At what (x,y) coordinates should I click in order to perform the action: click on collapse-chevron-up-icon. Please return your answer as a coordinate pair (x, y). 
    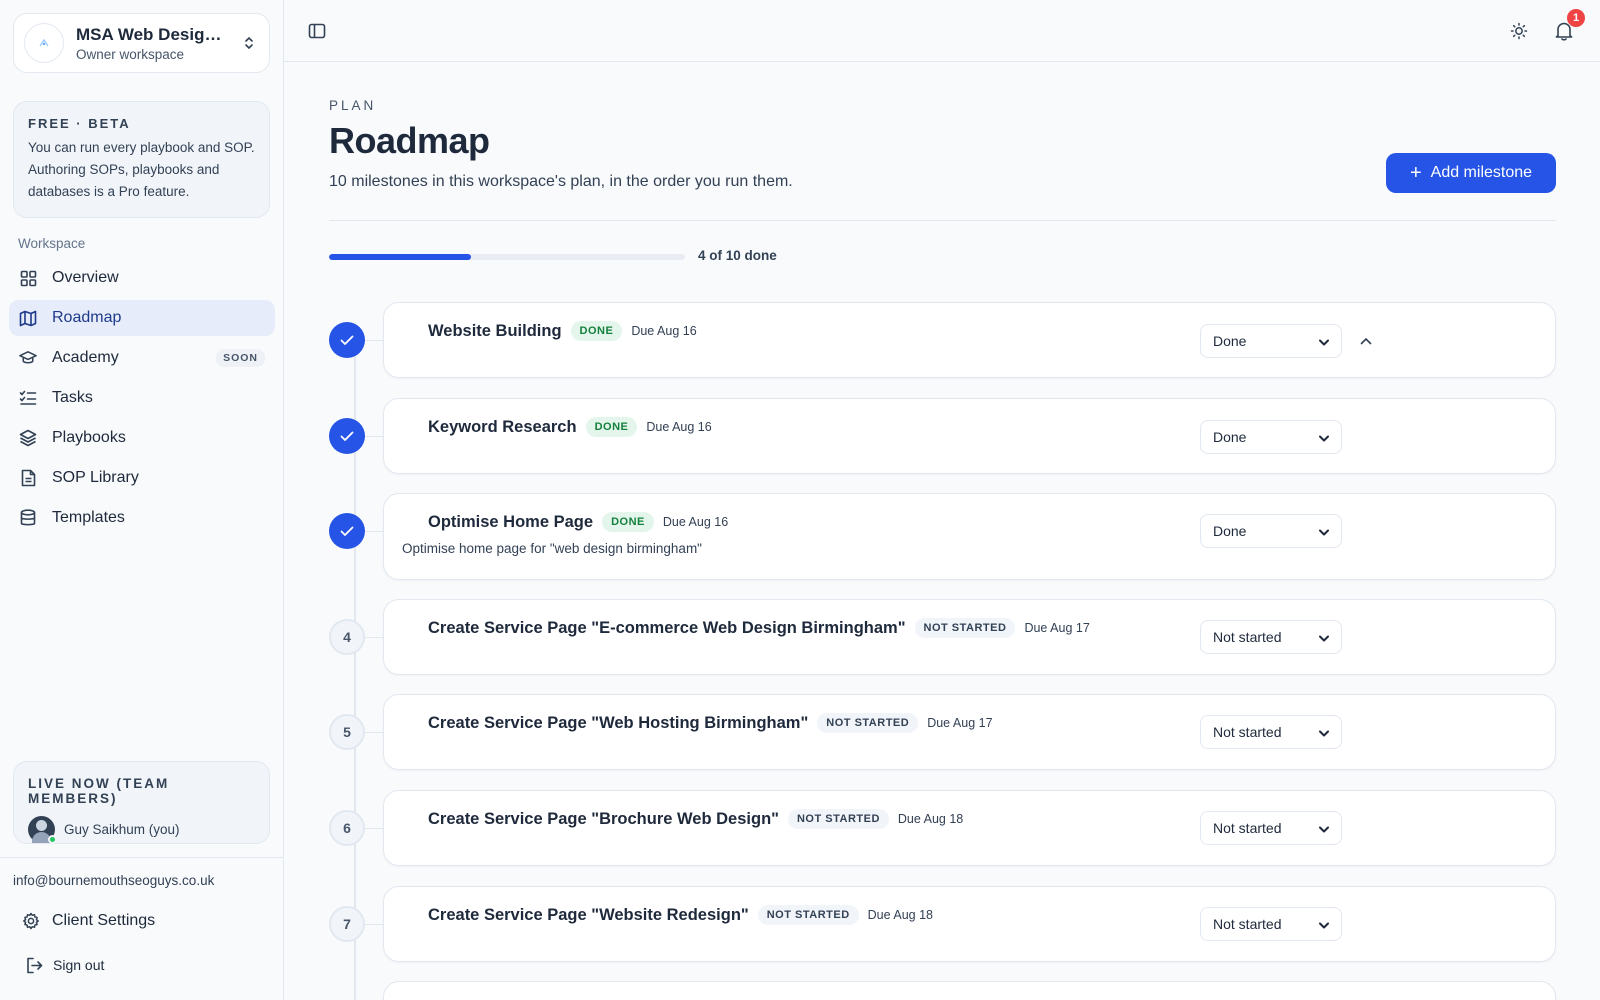
    Looking at the image, I should click on (1366, 341).